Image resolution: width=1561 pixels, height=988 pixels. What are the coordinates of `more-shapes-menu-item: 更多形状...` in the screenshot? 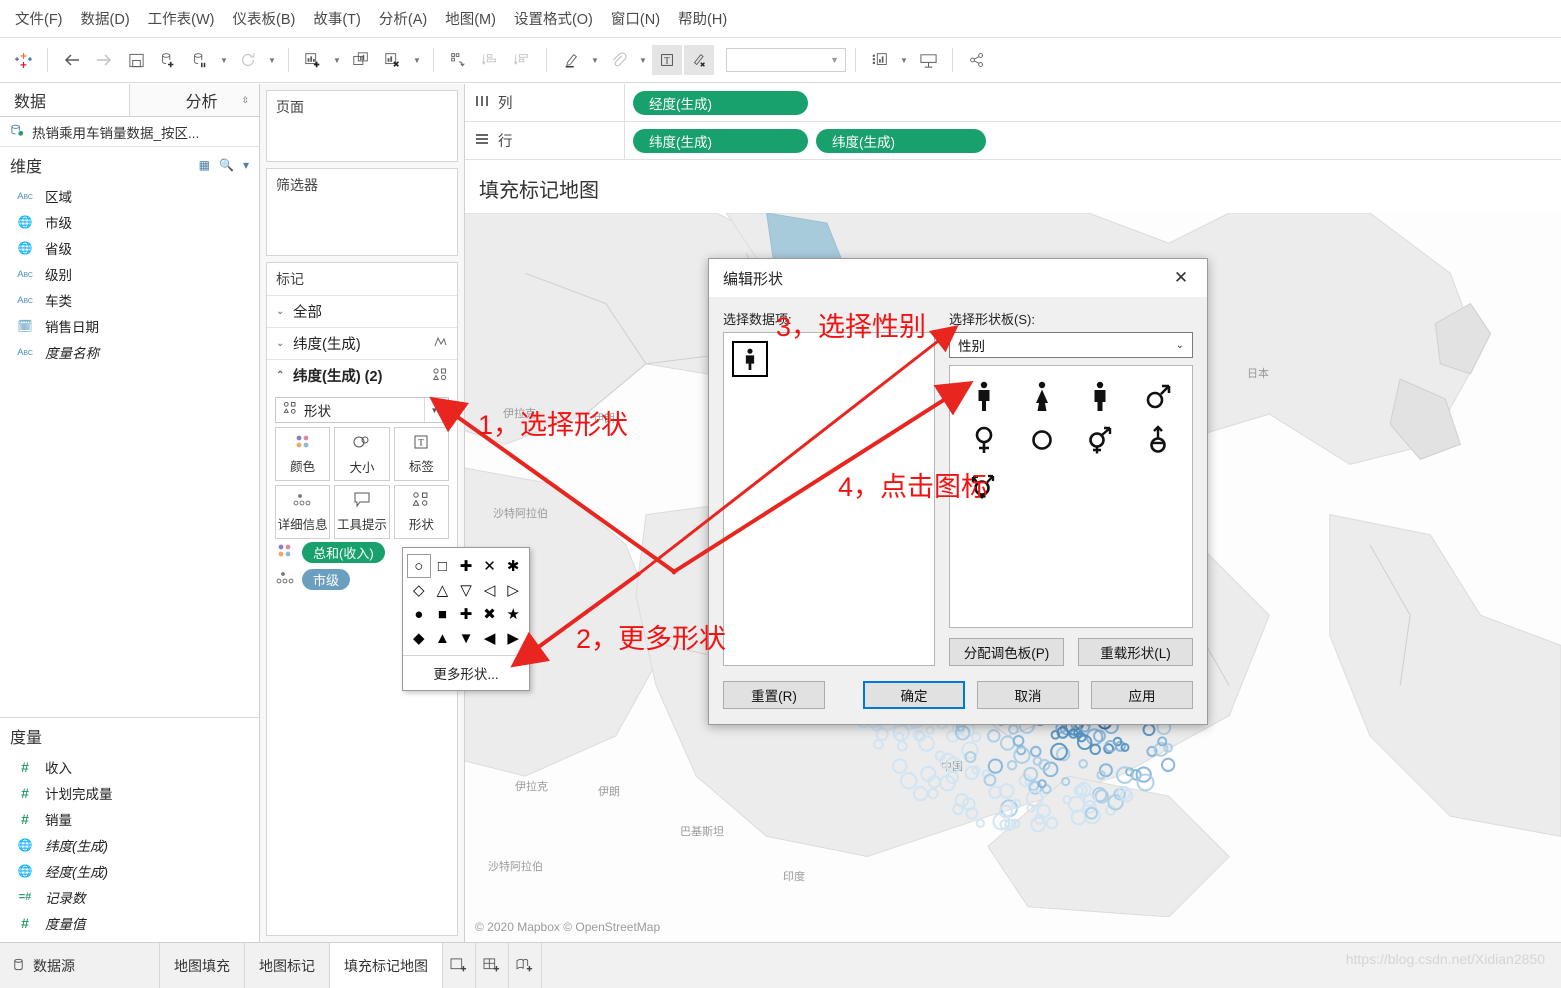 It's located at (466, 672).